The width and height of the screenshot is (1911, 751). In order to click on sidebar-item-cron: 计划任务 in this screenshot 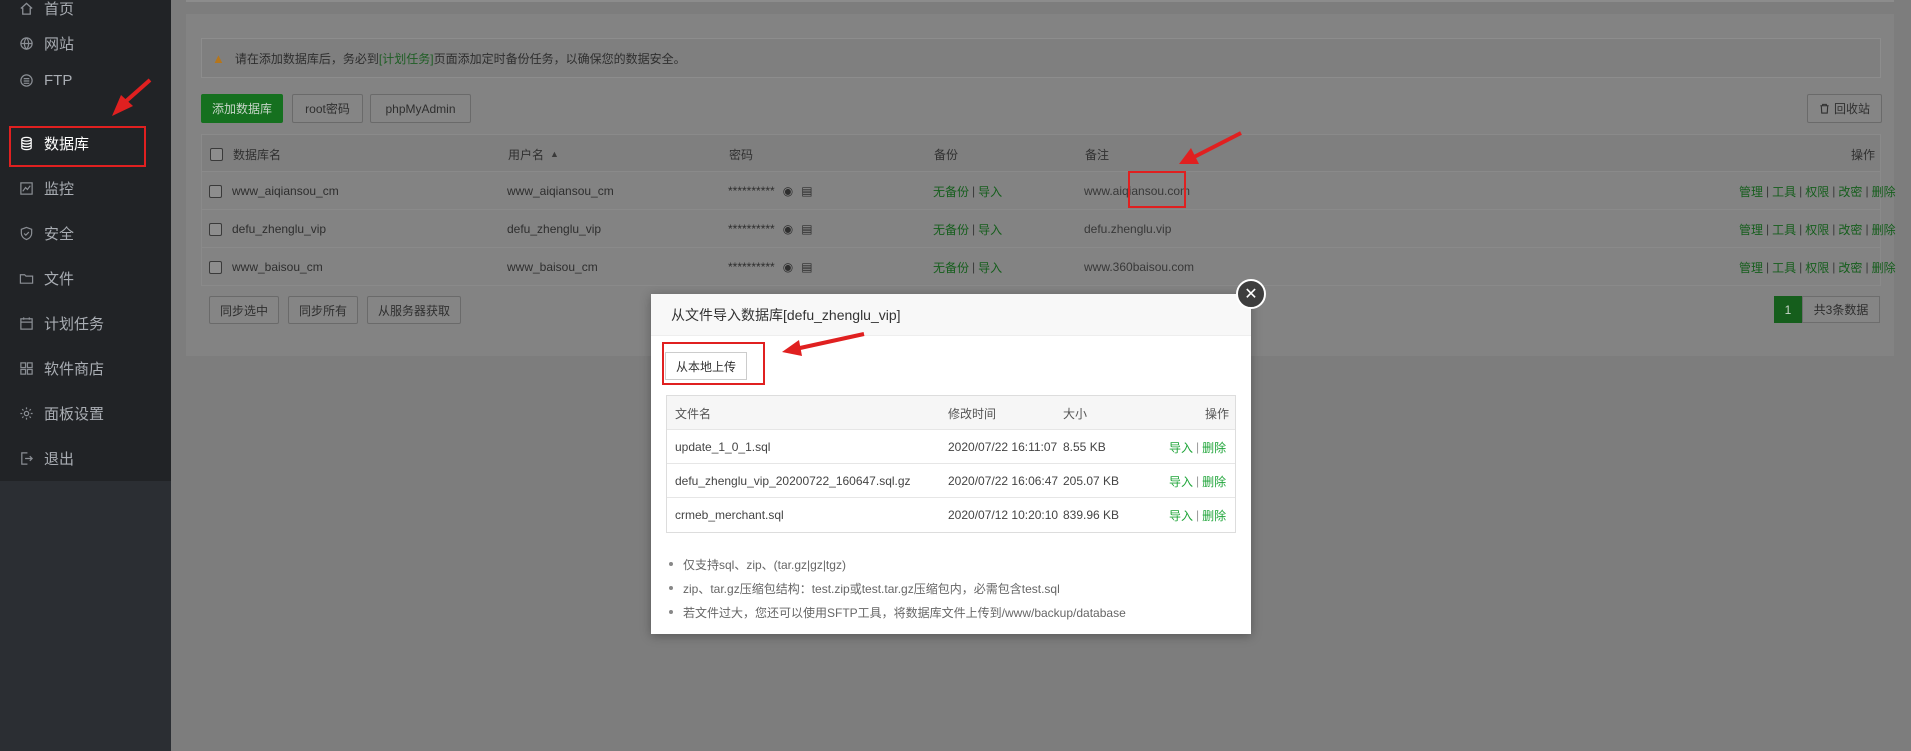, I will do `click(85, 323)`.